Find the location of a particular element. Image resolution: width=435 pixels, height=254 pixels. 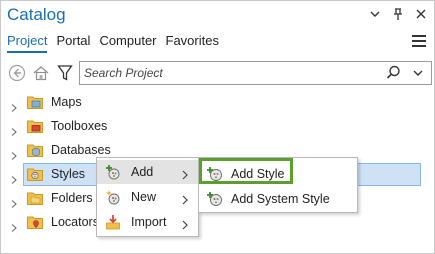

menu-item-add: Add is located at coordinates (147, 172).